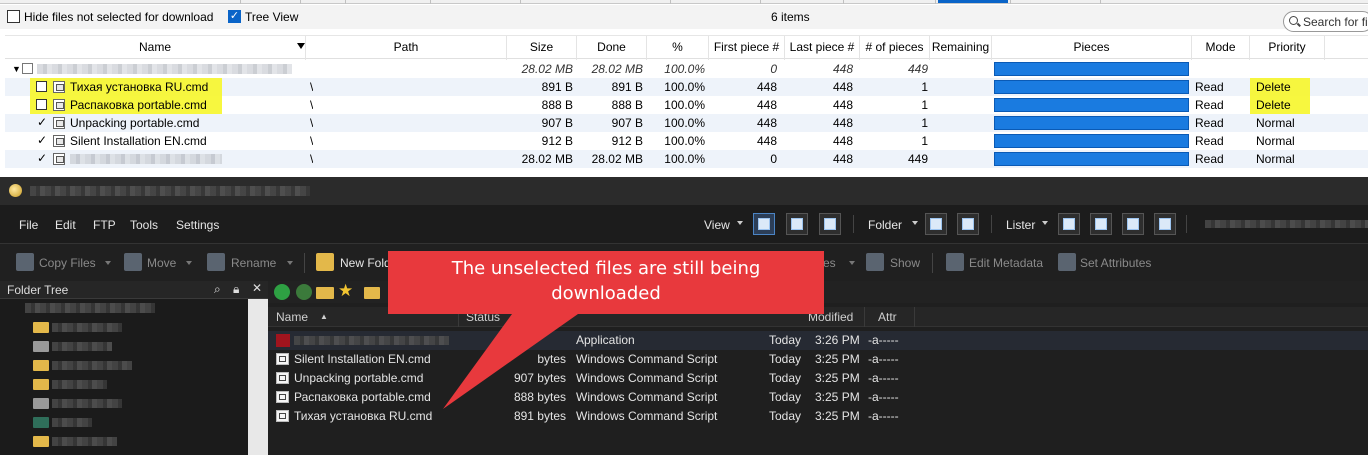 The width and height of the screenshot is (1368, 455). What do you see at coordinates (253, 263) in the screenshot?
I see `rename-button: Rename` at bounding box center [253, 263].